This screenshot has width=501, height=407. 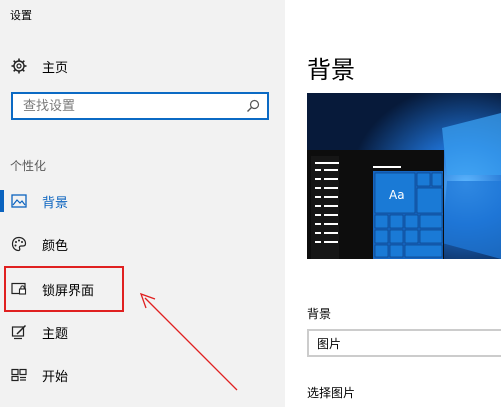 I want to click on start-menu-icon, so click(x=19, y=375).